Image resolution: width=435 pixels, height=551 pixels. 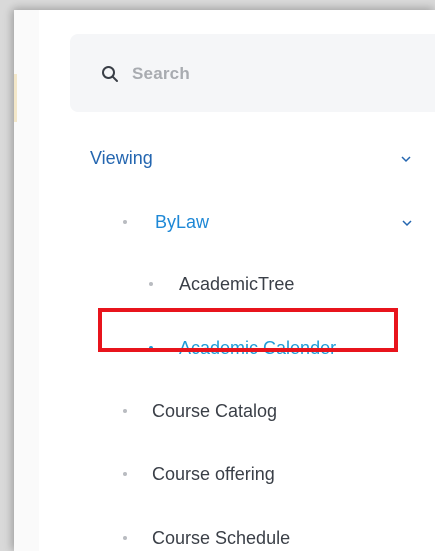 What do you see at coordinates (215, 410) in the screenshot?
I see `menu-item-label: Course Catalog` at bounding box center [215, 410].